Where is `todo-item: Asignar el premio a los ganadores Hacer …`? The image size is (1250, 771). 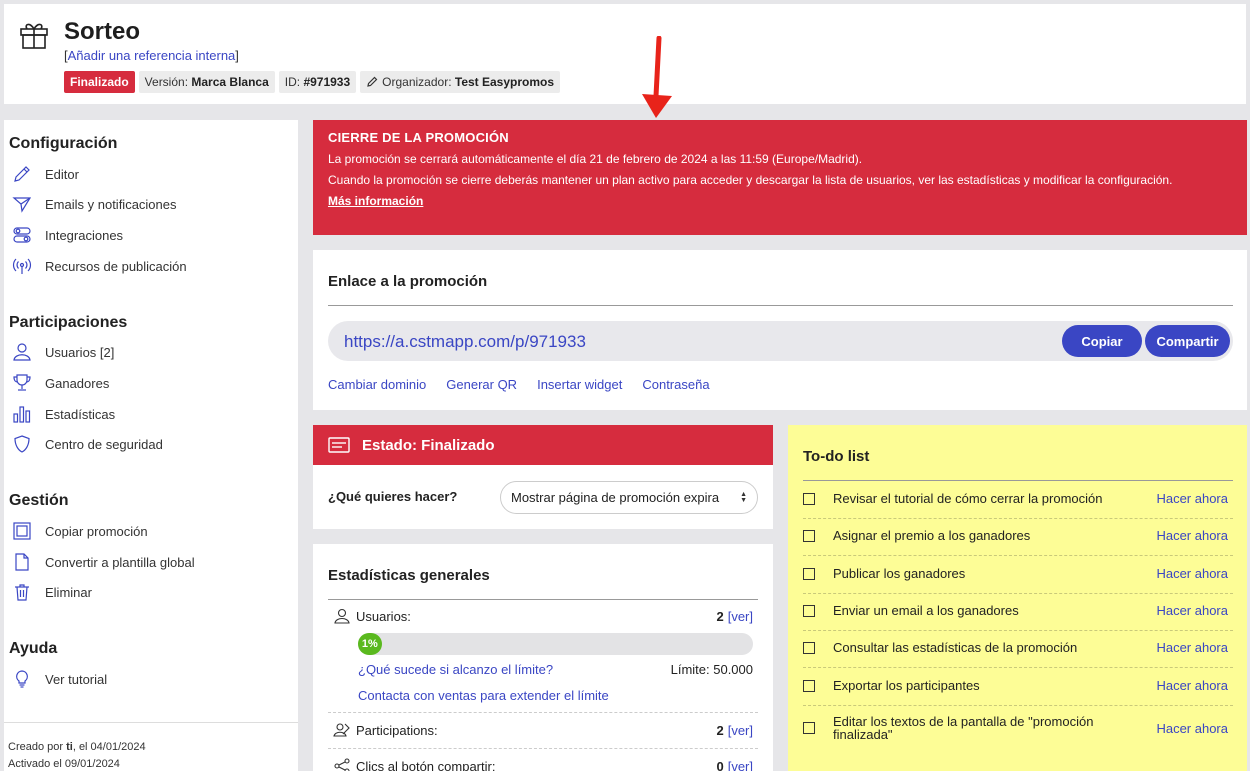
todo-item: Asignar el premio a los ganadores Hacer … is located at coordinates (1018, 535).